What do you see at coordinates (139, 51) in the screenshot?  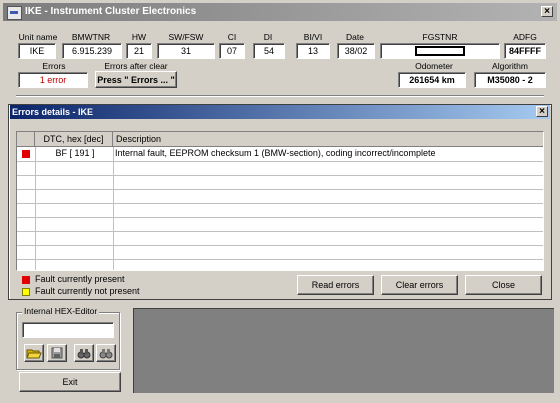 I see `hw-field: 21` at bounding box center [139, 51].